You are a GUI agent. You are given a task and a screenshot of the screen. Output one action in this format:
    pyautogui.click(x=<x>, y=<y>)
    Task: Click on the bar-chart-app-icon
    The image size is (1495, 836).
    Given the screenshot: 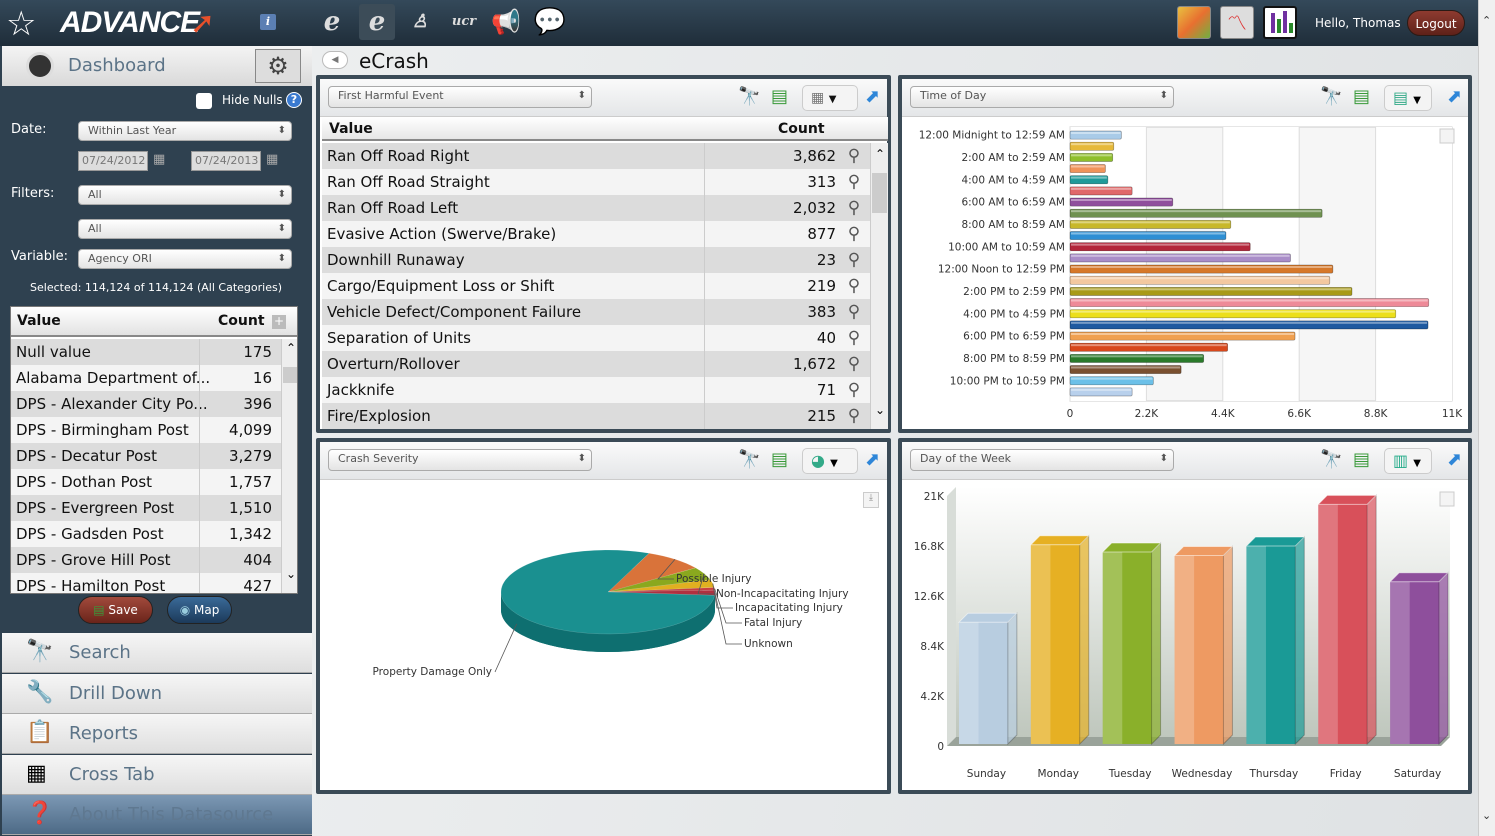 What is the action you would take?
    pyautogui.click(x=1280, y=22)
    